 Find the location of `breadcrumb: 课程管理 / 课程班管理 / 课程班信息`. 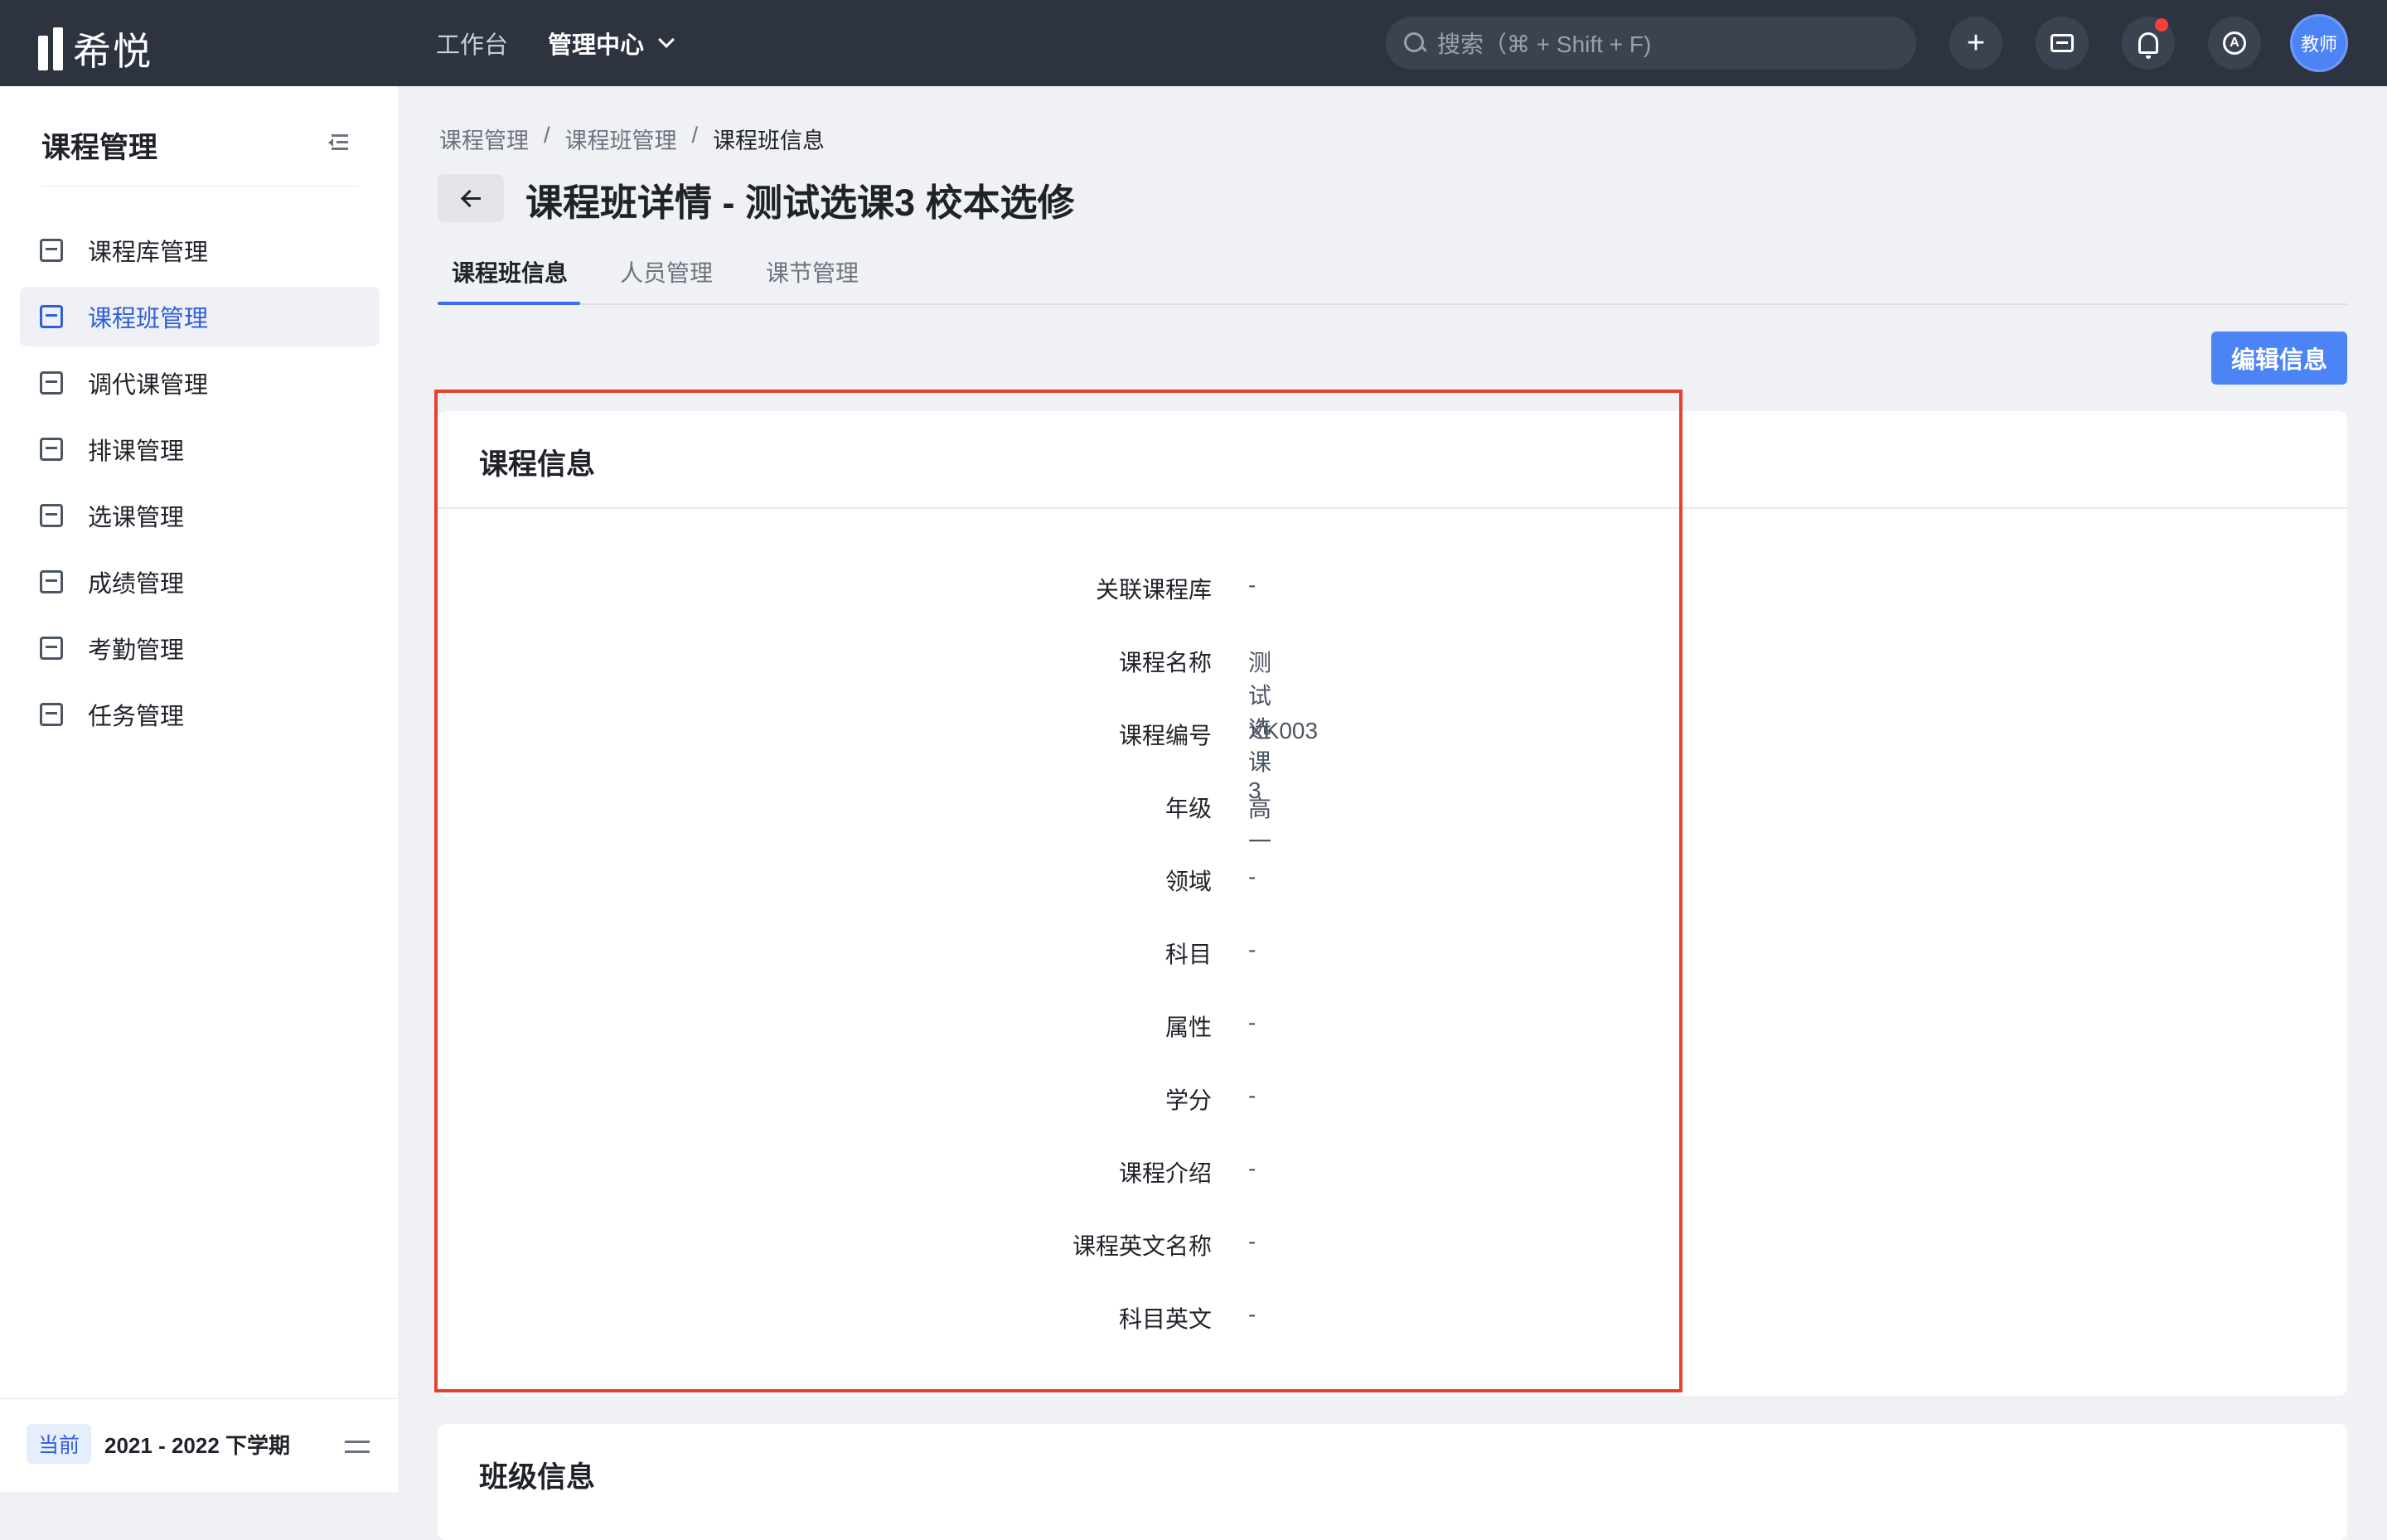

breadcrumb: 课程管理 / 课程班管理 / 课程班信息 is located at coordinates (632, 139).